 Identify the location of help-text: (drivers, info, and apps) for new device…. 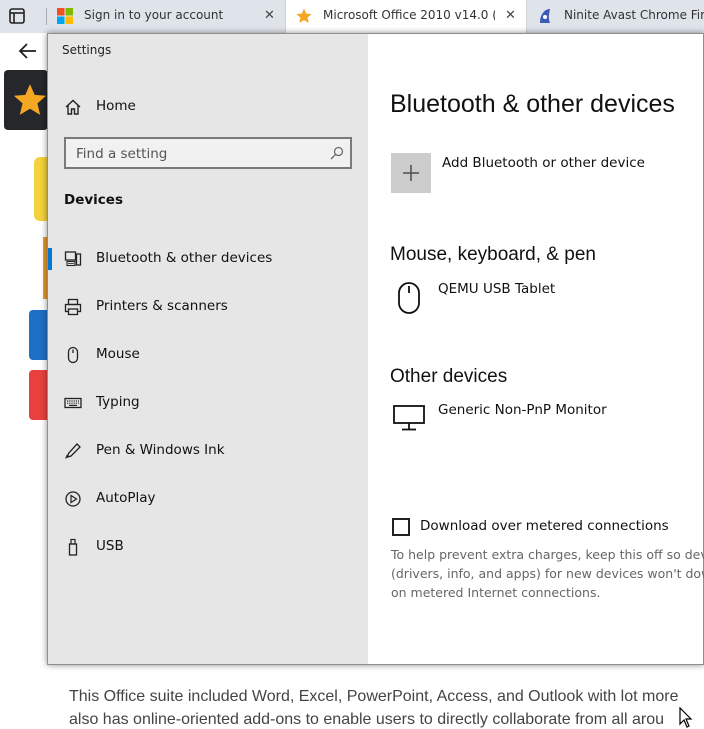
(547, 573).